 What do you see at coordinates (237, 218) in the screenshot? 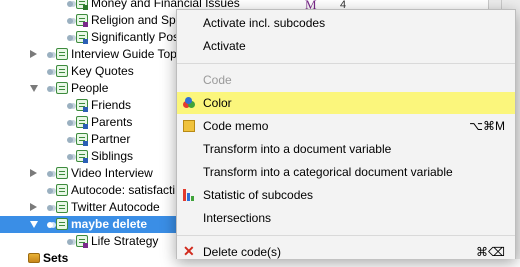
I see `menu-item-label: Intersections` at bounding box center [237, 218].